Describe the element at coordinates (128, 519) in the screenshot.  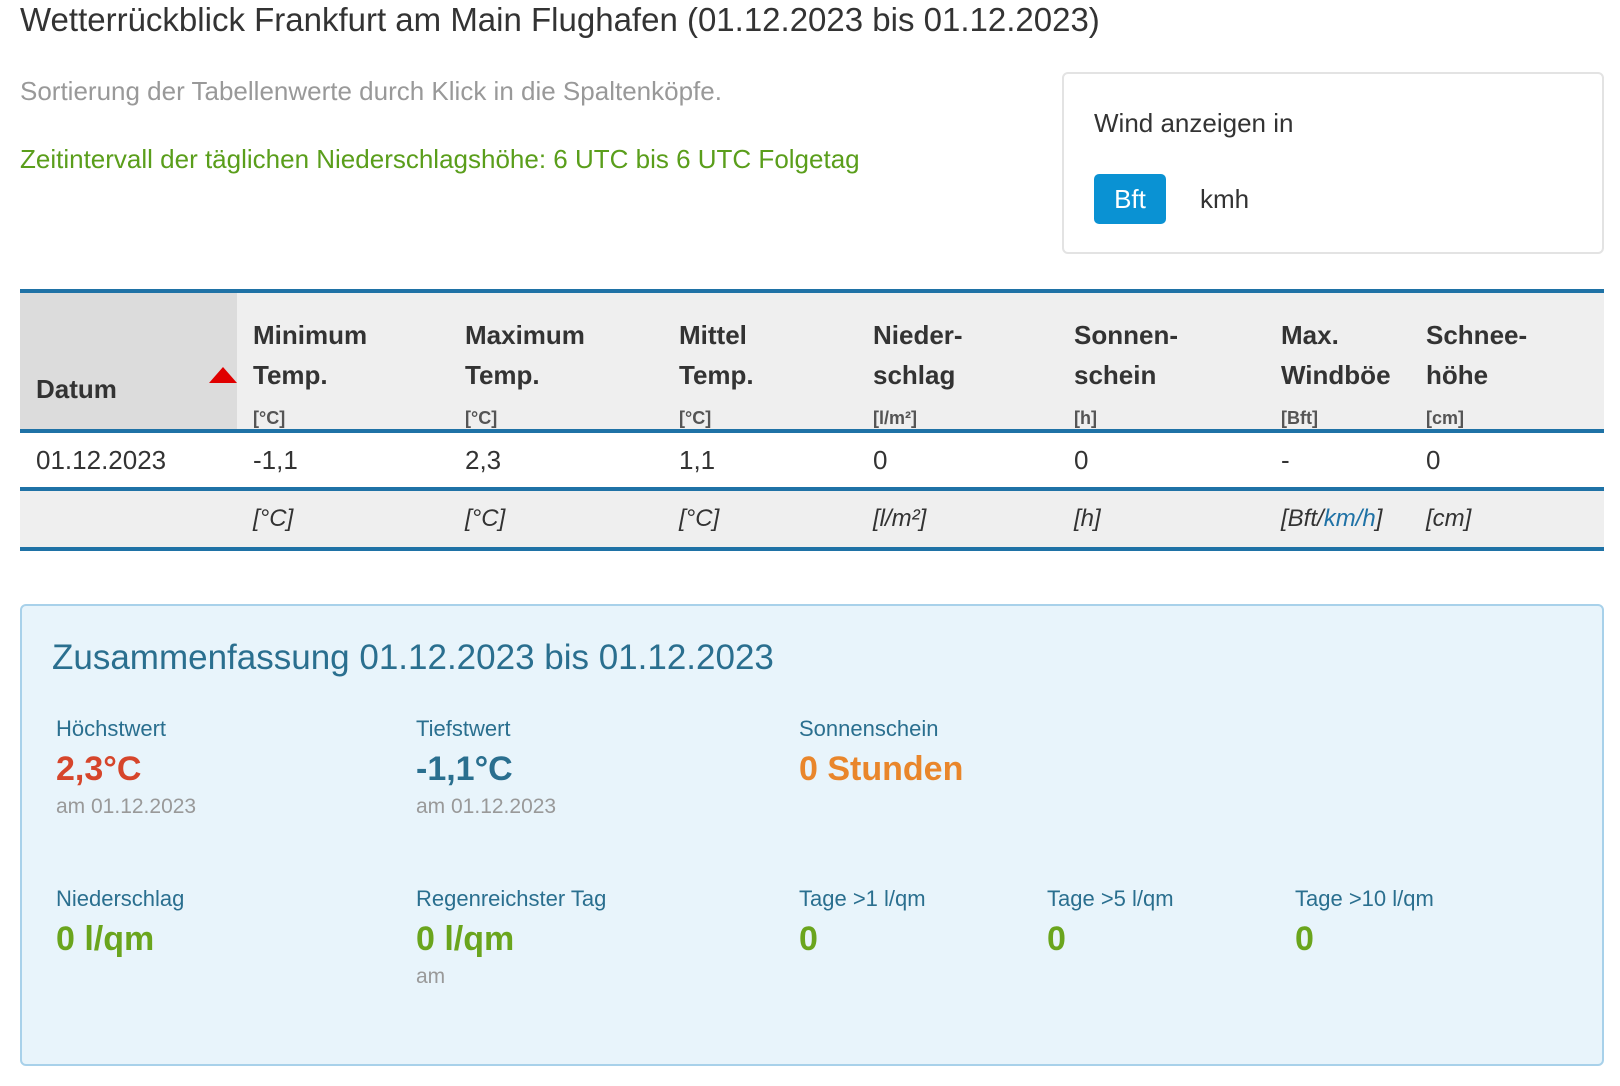
I see `footer-unit-date` at that location.